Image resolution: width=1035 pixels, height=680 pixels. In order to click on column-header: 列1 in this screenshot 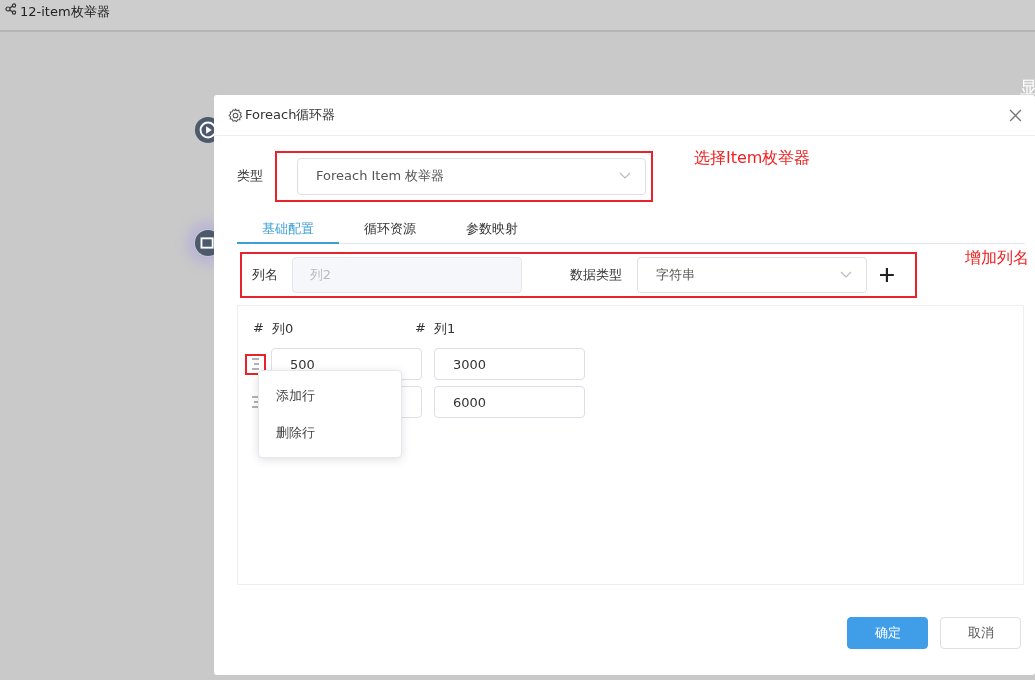, I will do `click(444, 329)`.